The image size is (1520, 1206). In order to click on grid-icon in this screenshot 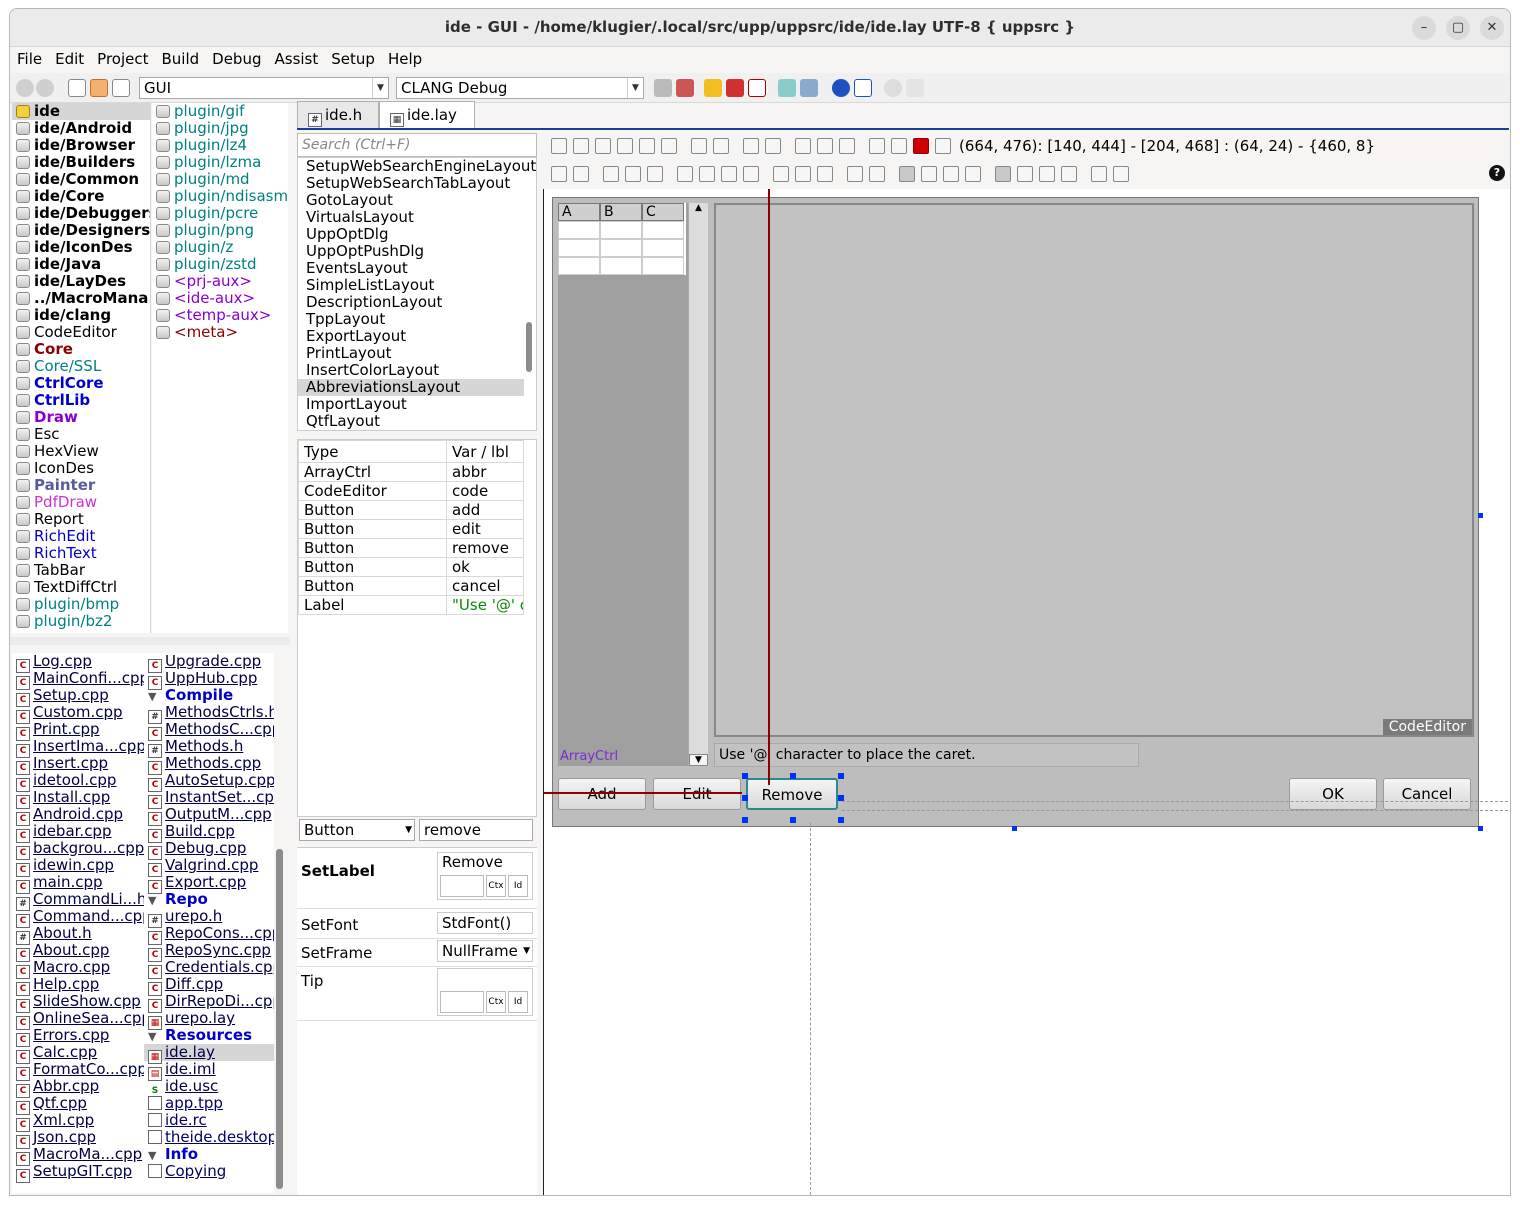, I will do `click(899, 146)`.